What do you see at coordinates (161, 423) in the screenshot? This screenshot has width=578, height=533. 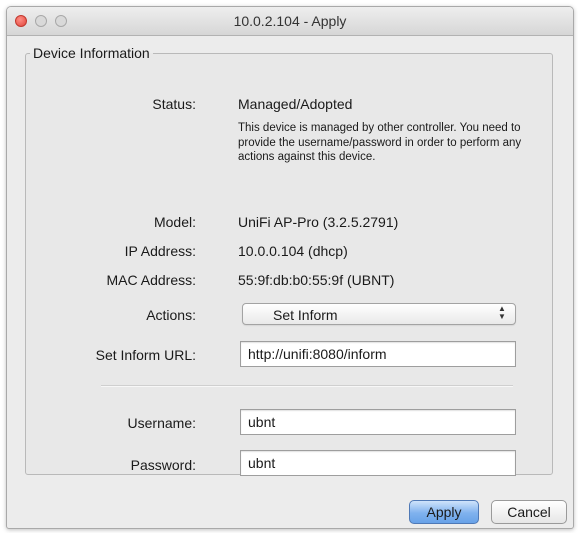 I see `username-label: Username:` at bounding box center [161, 423].